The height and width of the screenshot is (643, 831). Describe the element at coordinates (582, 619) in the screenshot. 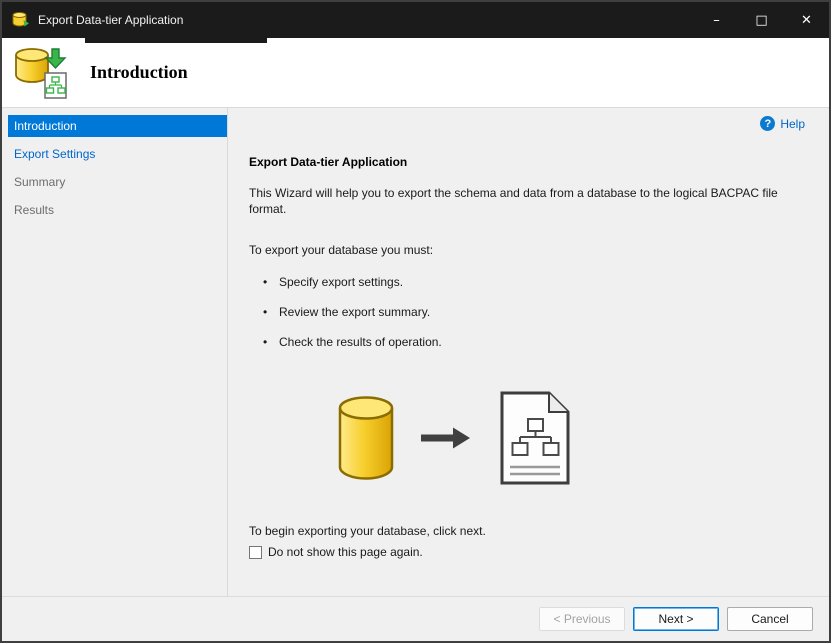

I see `previous-button: < Previous` at that location.